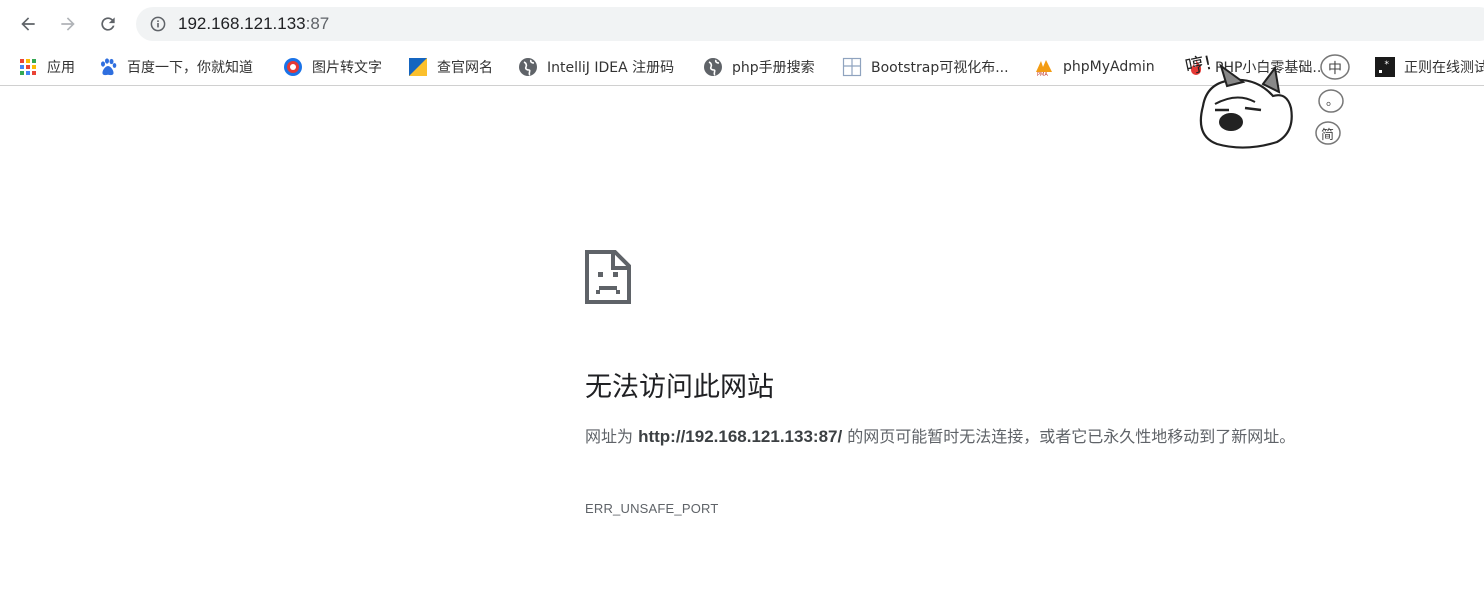  Describe the element at coordinates (190, 68) in the screenshot. I see `bookmark-label: 百度一下，你就知道` at that location.